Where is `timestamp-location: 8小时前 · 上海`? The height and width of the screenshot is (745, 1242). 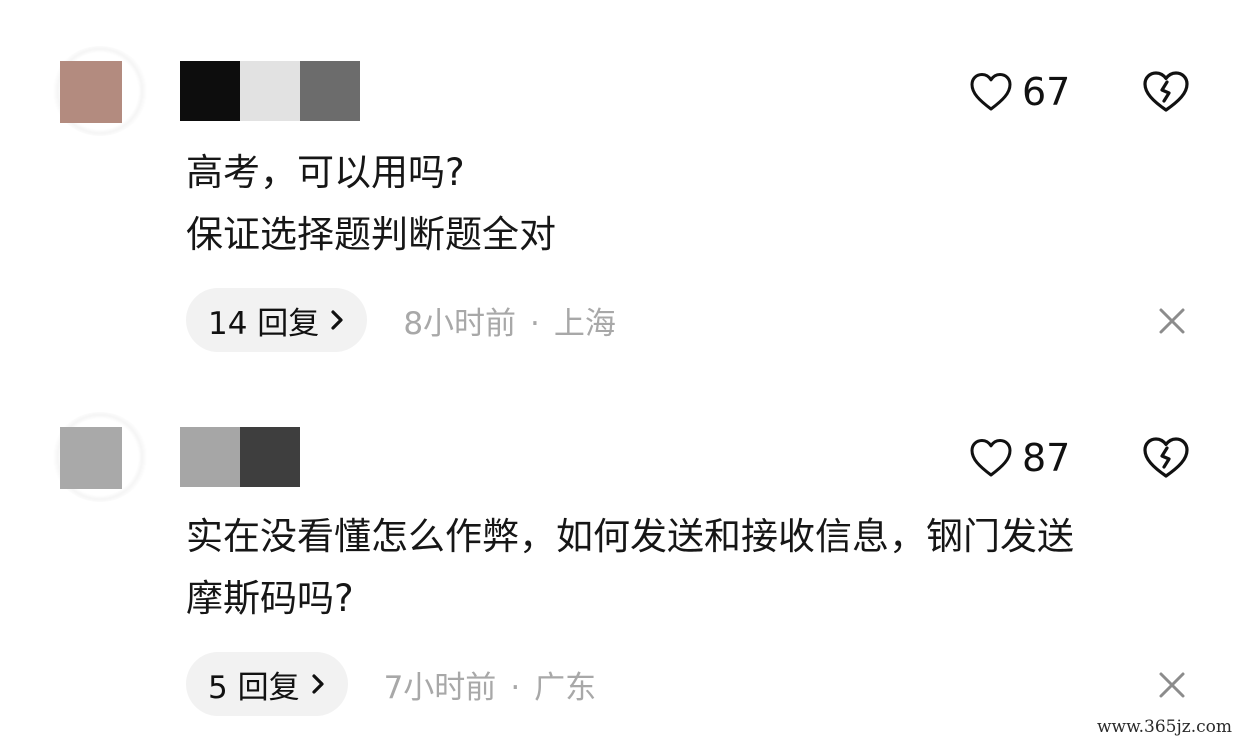 timestamp-location: 8小时前 · 上海 is located at coordinates (509, 323).